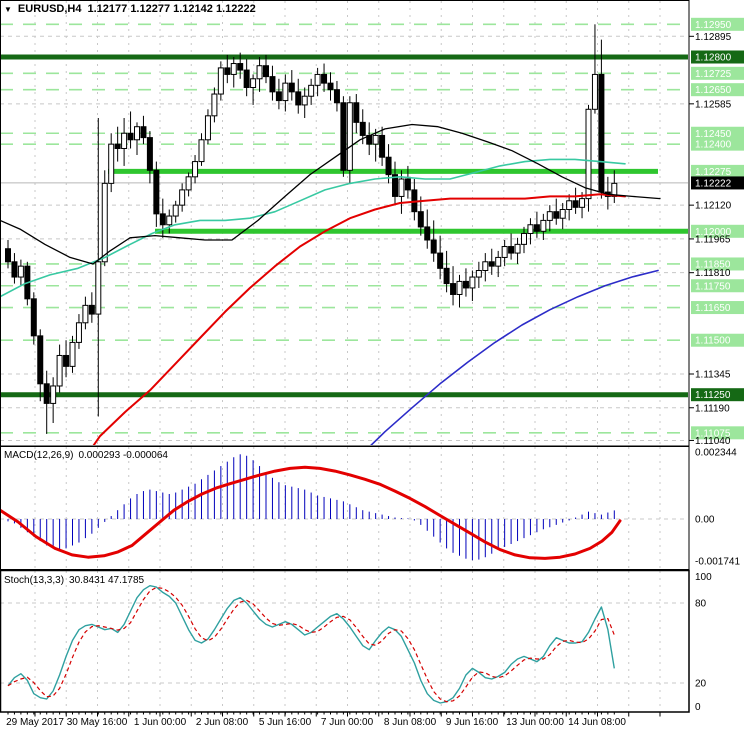 The height and width of the screenshot is (731, 746). I want to click on price-label: 1.11190, so click(712, 408).